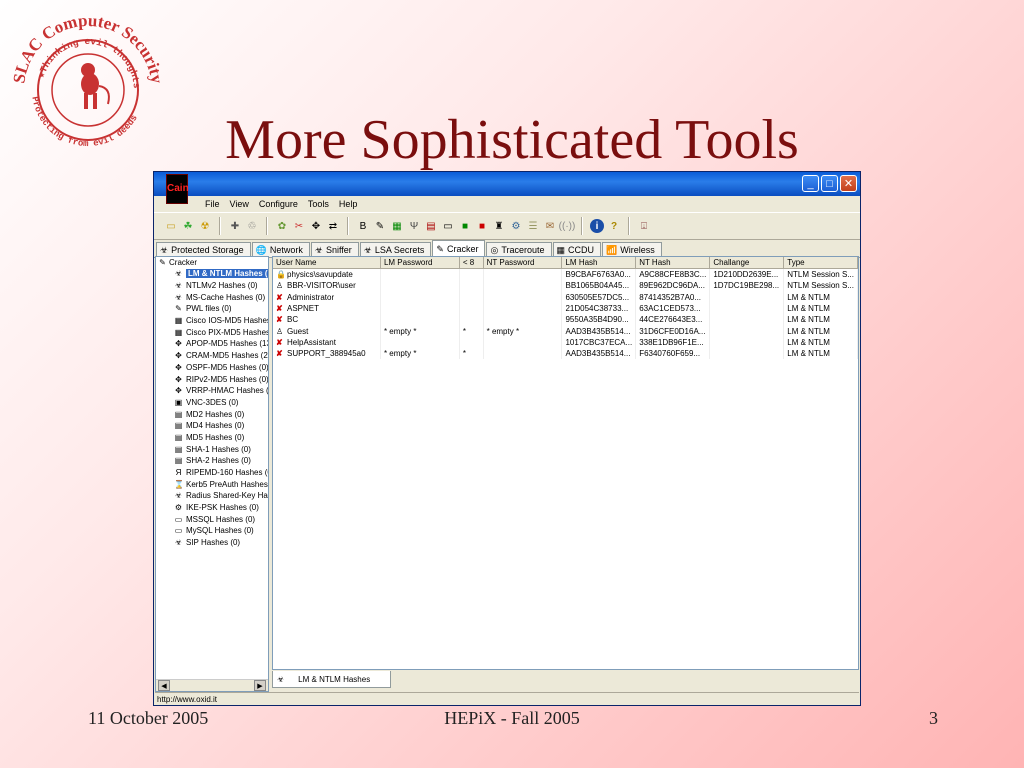 This screenshot has height=768, width=1024. I want to click on tree-horizontal-scrollbar: ◀ ▶, so click(212, 685).